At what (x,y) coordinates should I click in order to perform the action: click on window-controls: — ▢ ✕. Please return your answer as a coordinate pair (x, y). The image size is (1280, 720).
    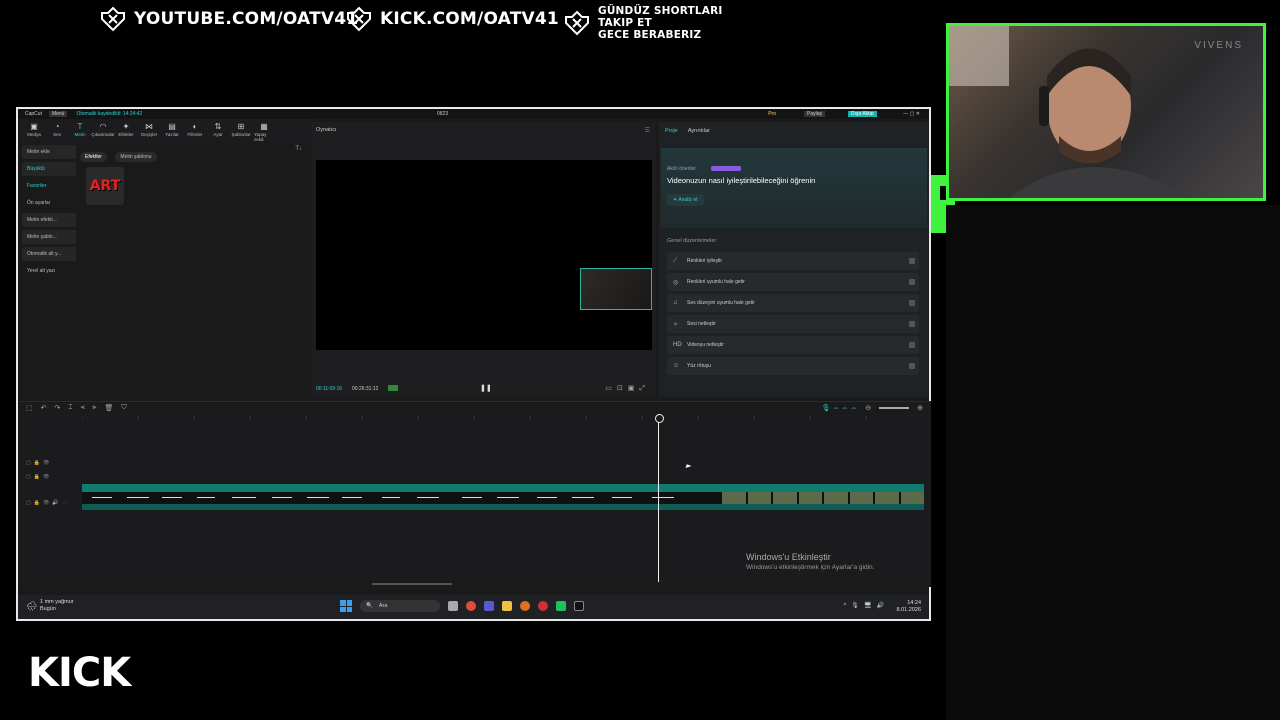
    Looking at the image, I should click on (911, 114).